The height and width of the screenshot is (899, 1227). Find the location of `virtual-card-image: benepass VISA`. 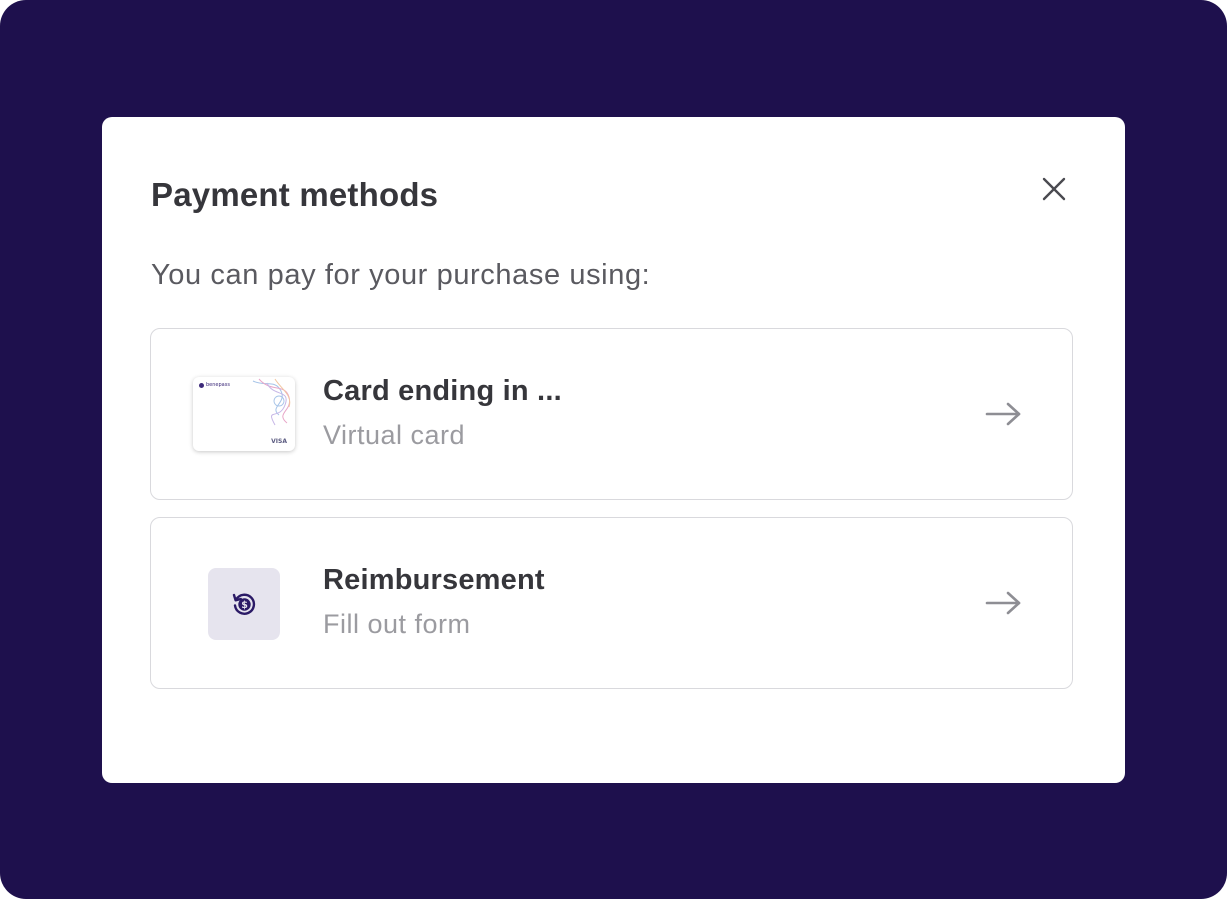

virtual-card-image: benepass VISA is located at coordinates (244, 414).